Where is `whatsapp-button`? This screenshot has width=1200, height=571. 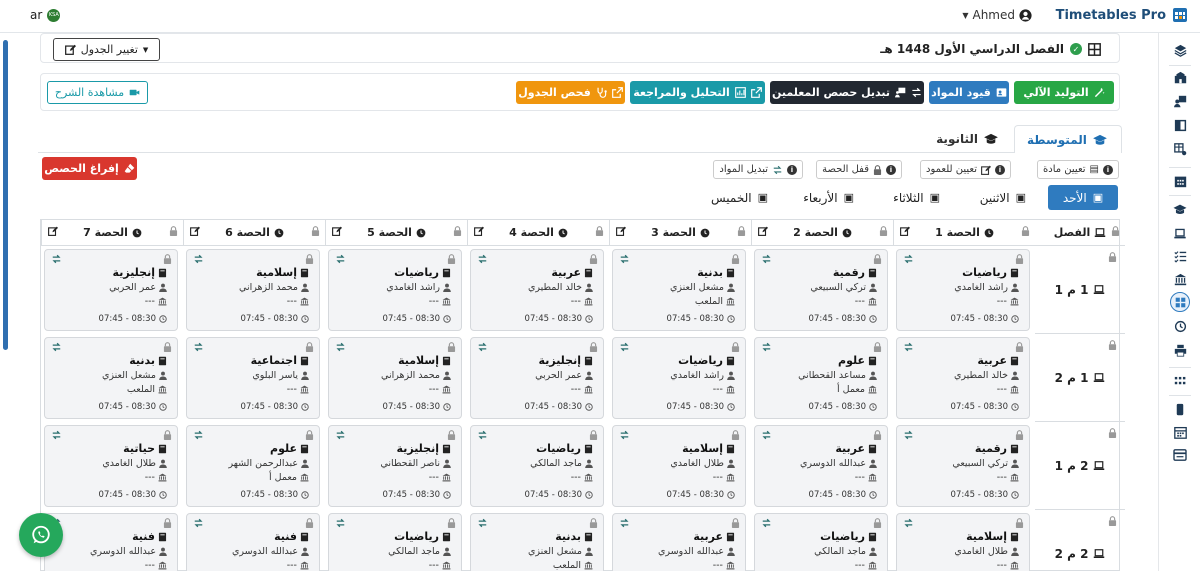
whatsapp-button is located at coordinates (41, 535).